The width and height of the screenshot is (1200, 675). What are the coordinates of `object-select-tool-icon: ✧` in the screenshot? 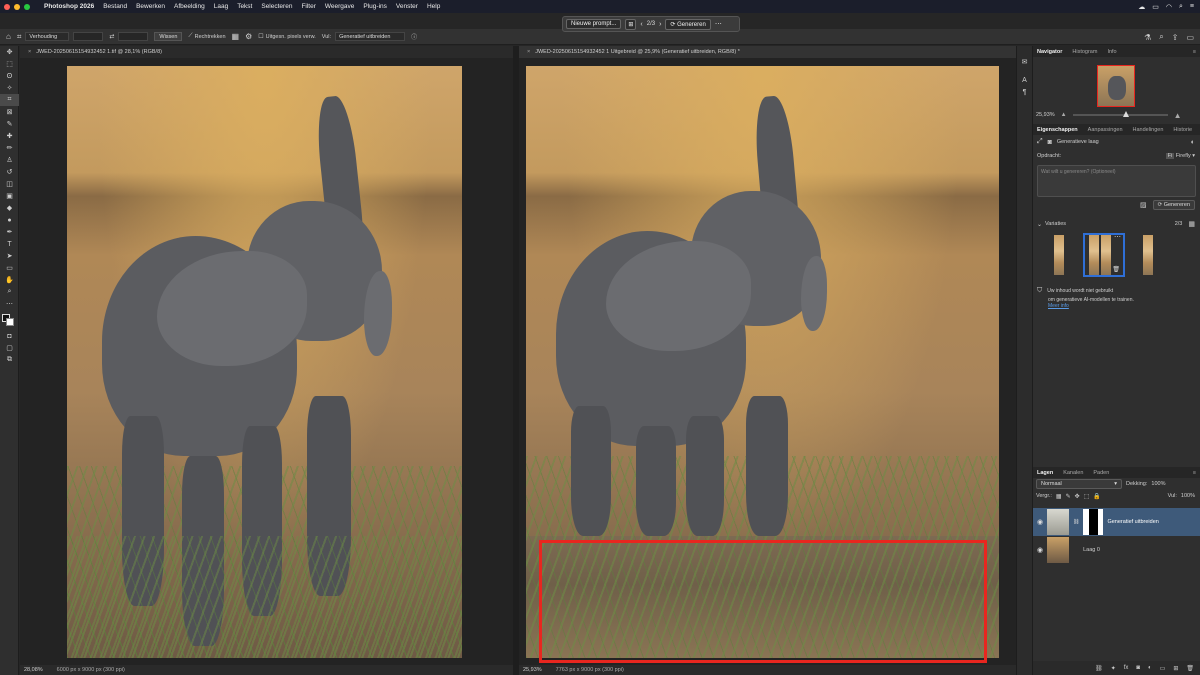 It's located at (9, 88).